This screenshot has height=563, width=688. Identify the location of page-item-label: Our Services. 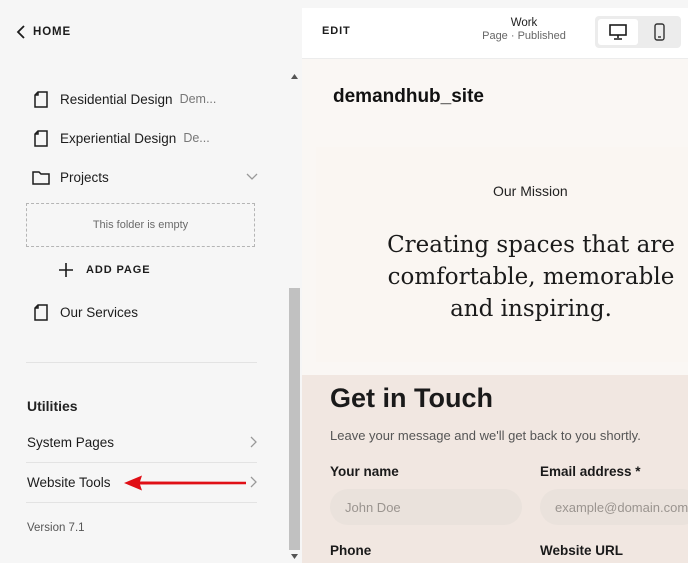
(99, 312).